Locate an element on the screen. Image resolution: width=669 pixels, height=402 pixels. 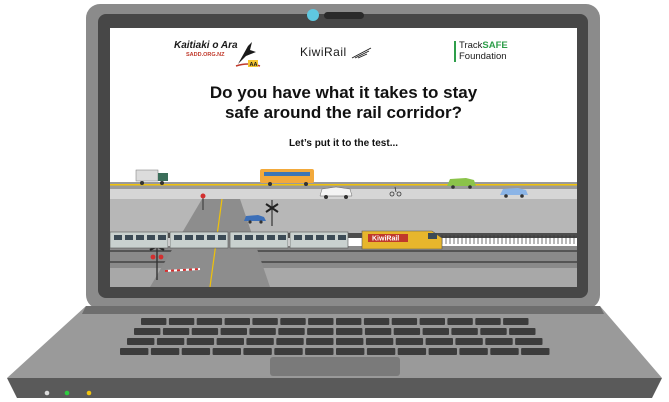
locomotive-brand: KiwiRail is located at coordinates (385, 239).